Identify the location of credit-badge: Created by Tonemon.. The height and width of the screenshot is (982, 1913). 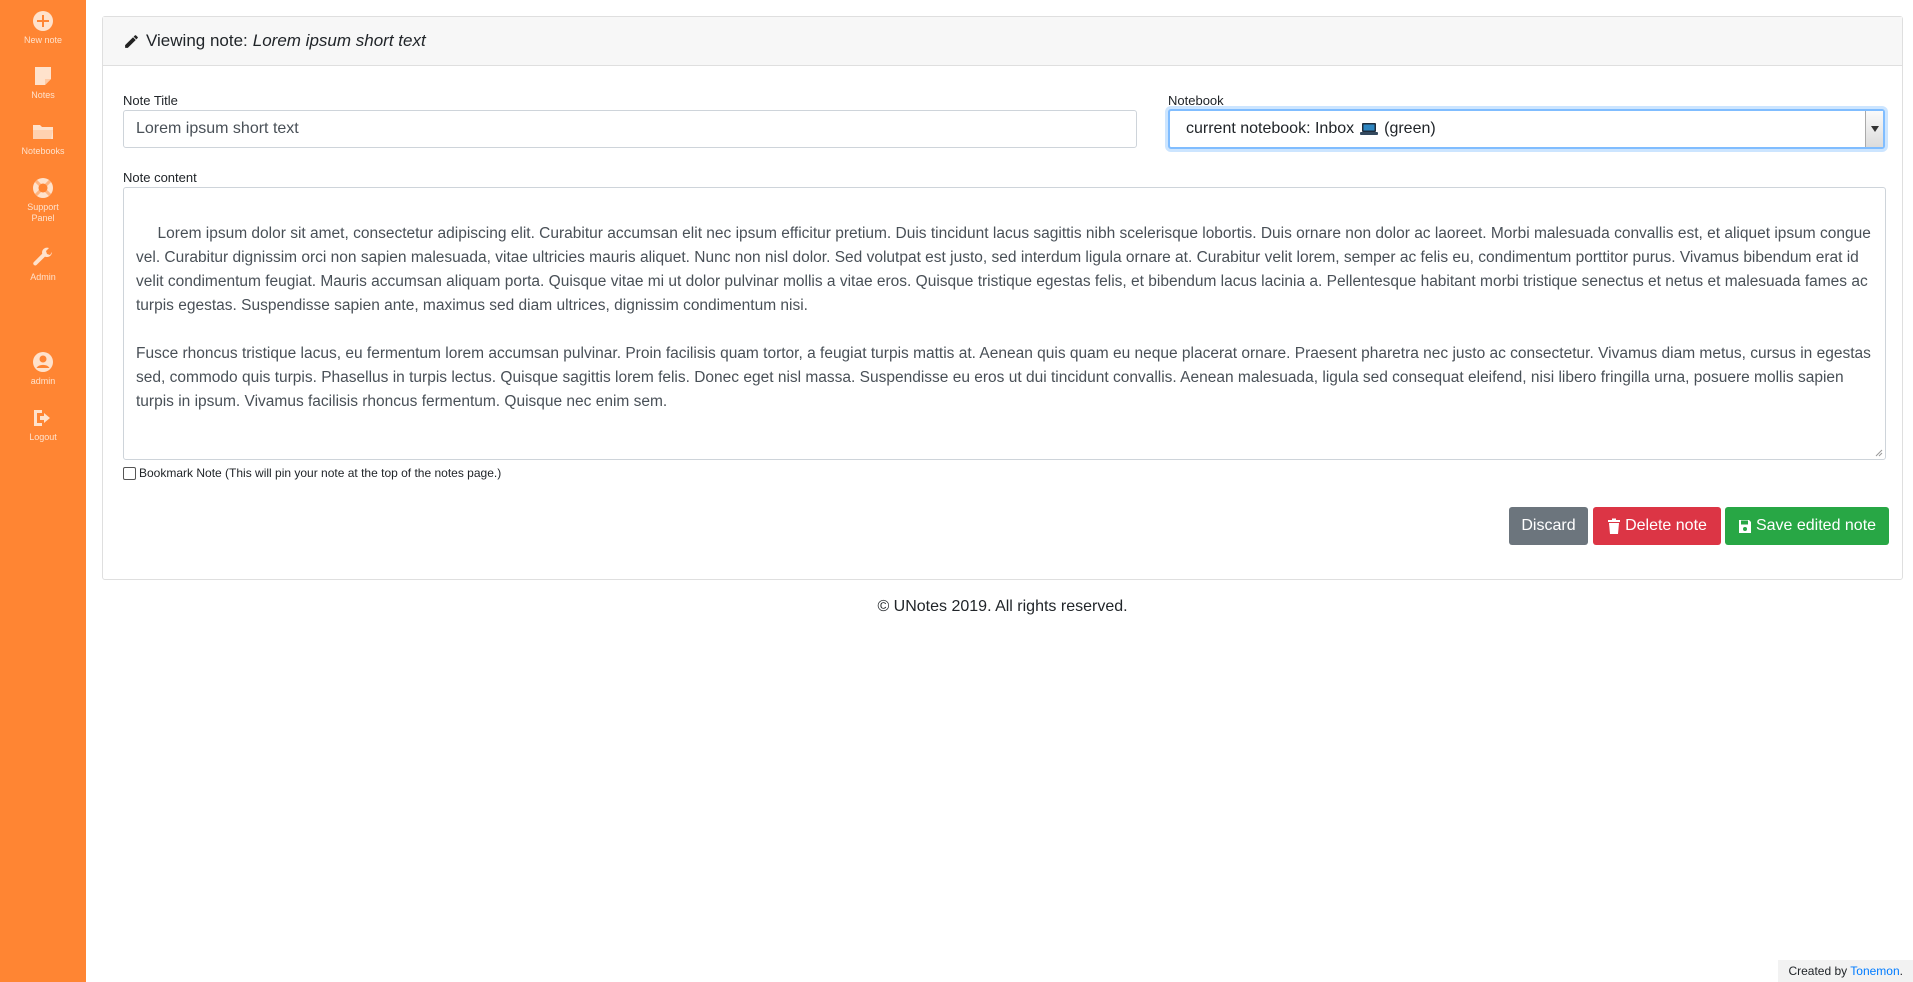
(1845, 971).